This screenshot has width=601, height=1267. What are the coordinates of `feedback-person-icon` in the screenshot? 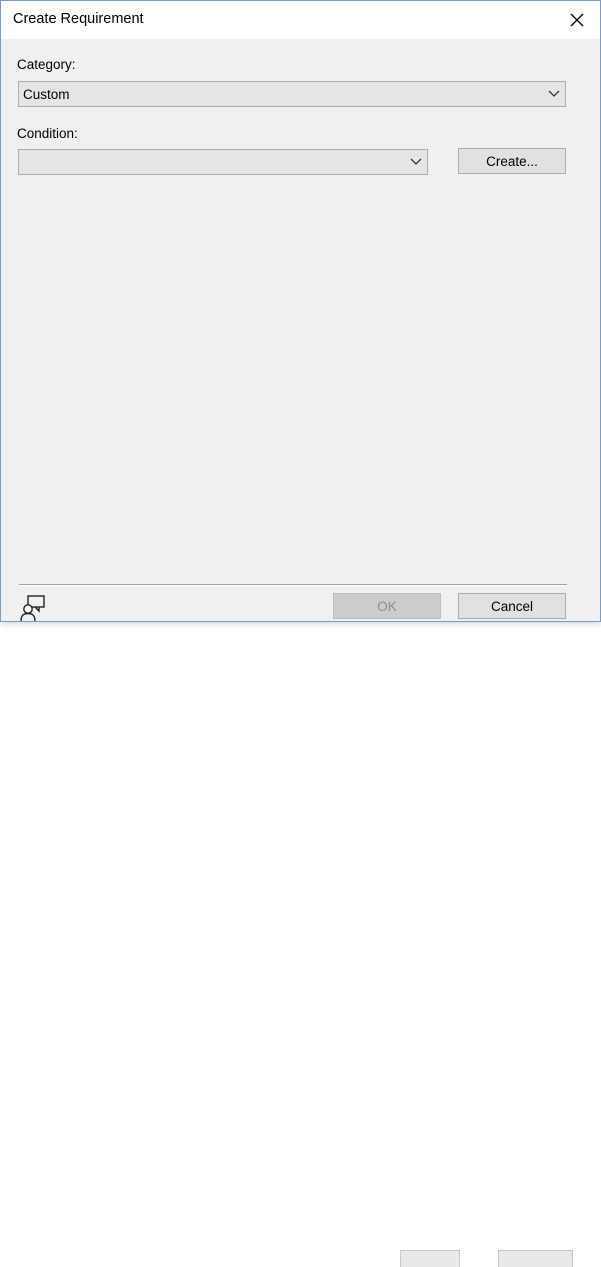 It's located at (32, 608).